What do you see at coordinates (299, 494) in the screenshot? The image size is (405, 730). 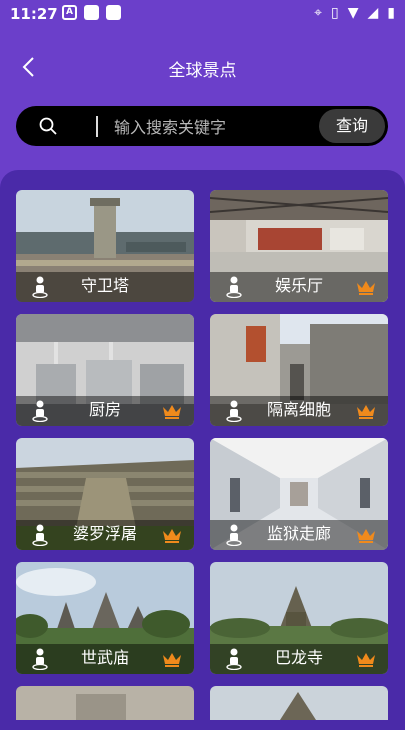 I see `scene-card: 监狱走廊` at bounding box center [299, 494].